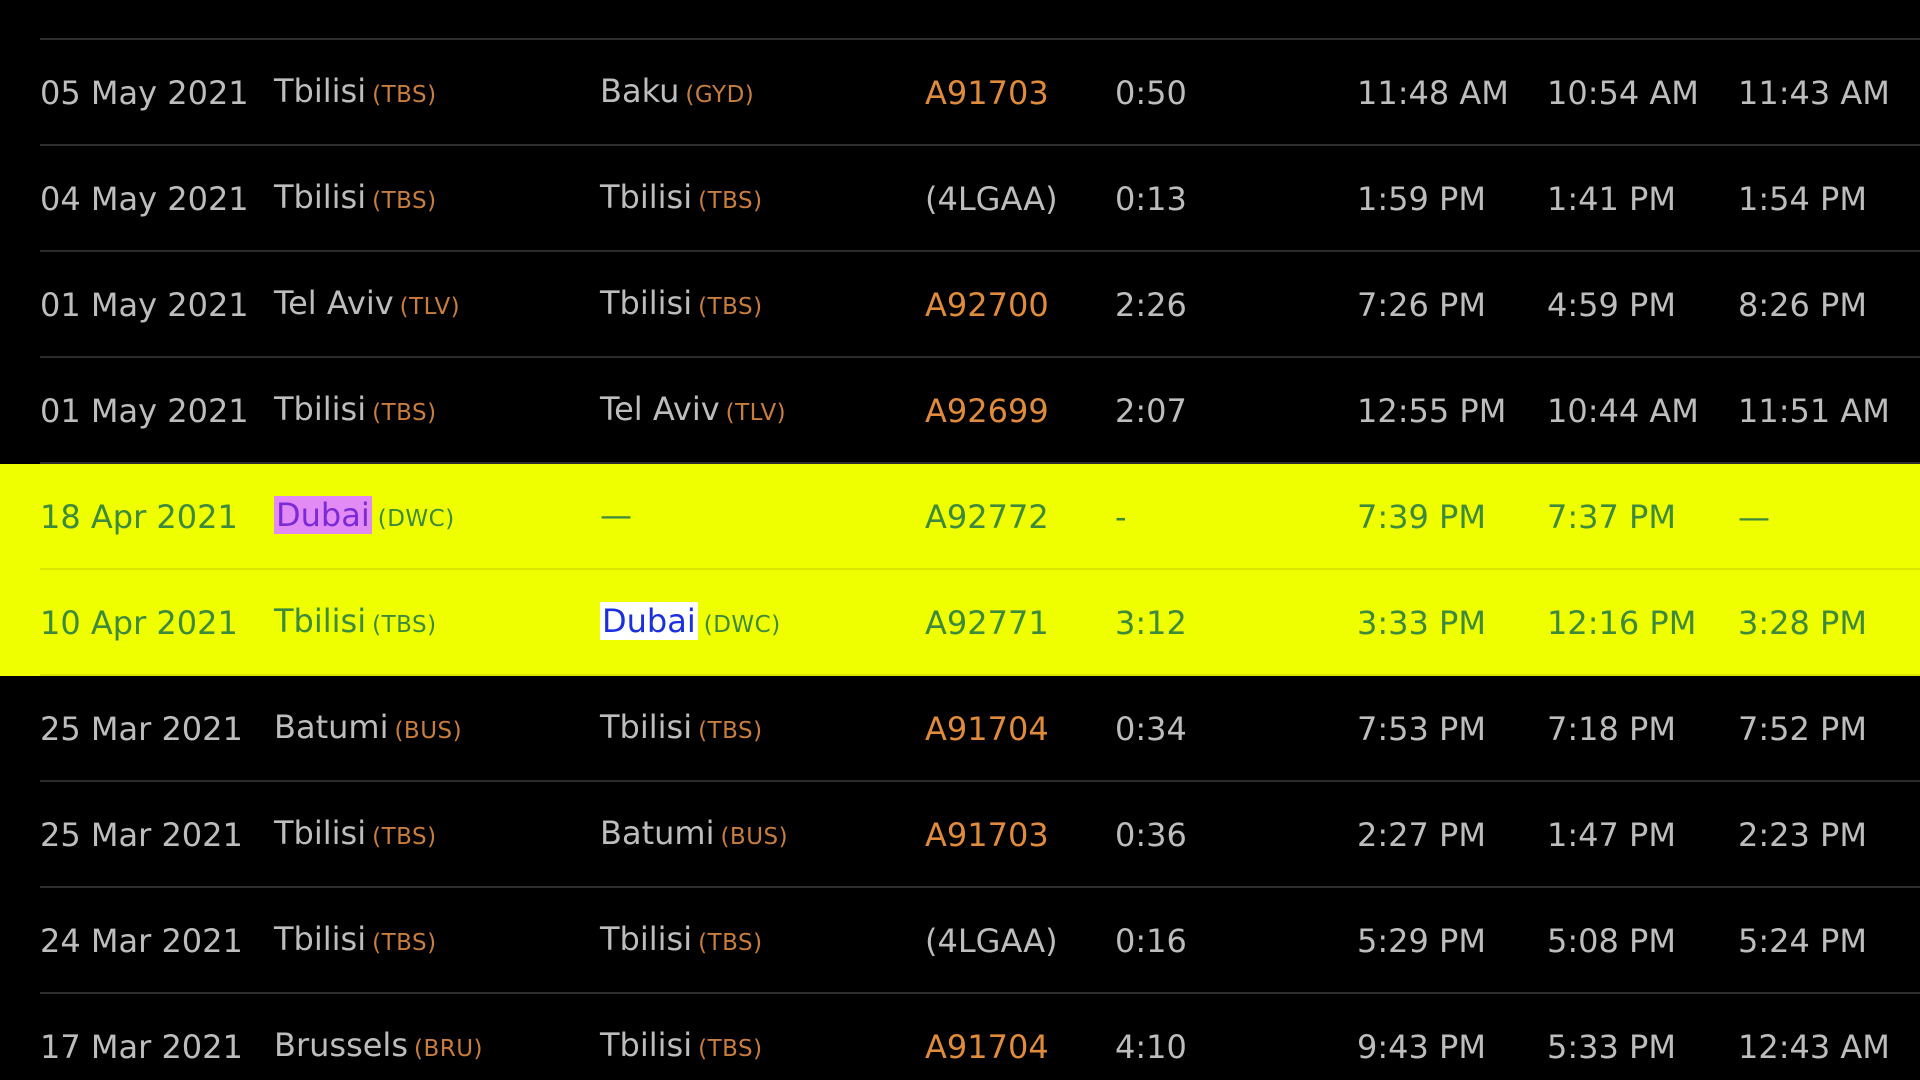 This screenshot has height=1080, width=1920. I want to click on origin-cell: Dubai (DWC), so click(364, 517).